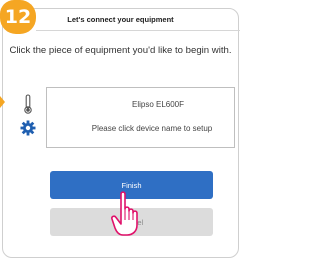 The width and height of the screenshot is (320, 260). Describe the element at coordinates (28, 106) in the screenshot. I see `thermometer-icon` at that location.